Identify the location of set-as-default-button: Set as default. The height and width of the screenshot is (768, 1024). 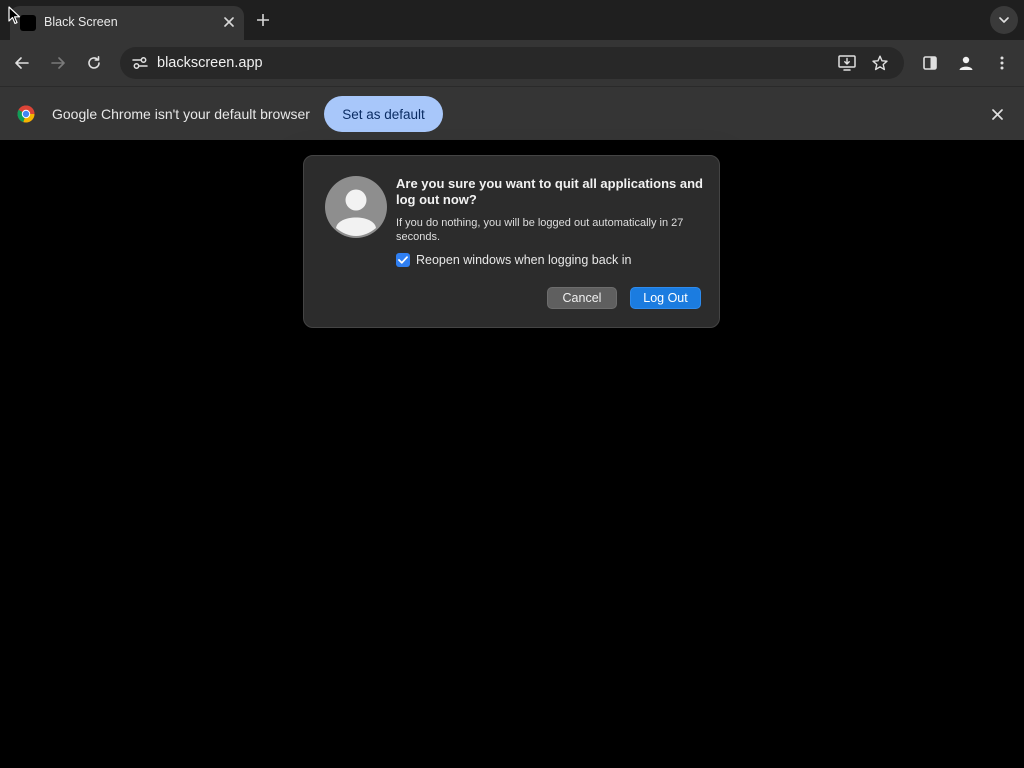
(383, 114).